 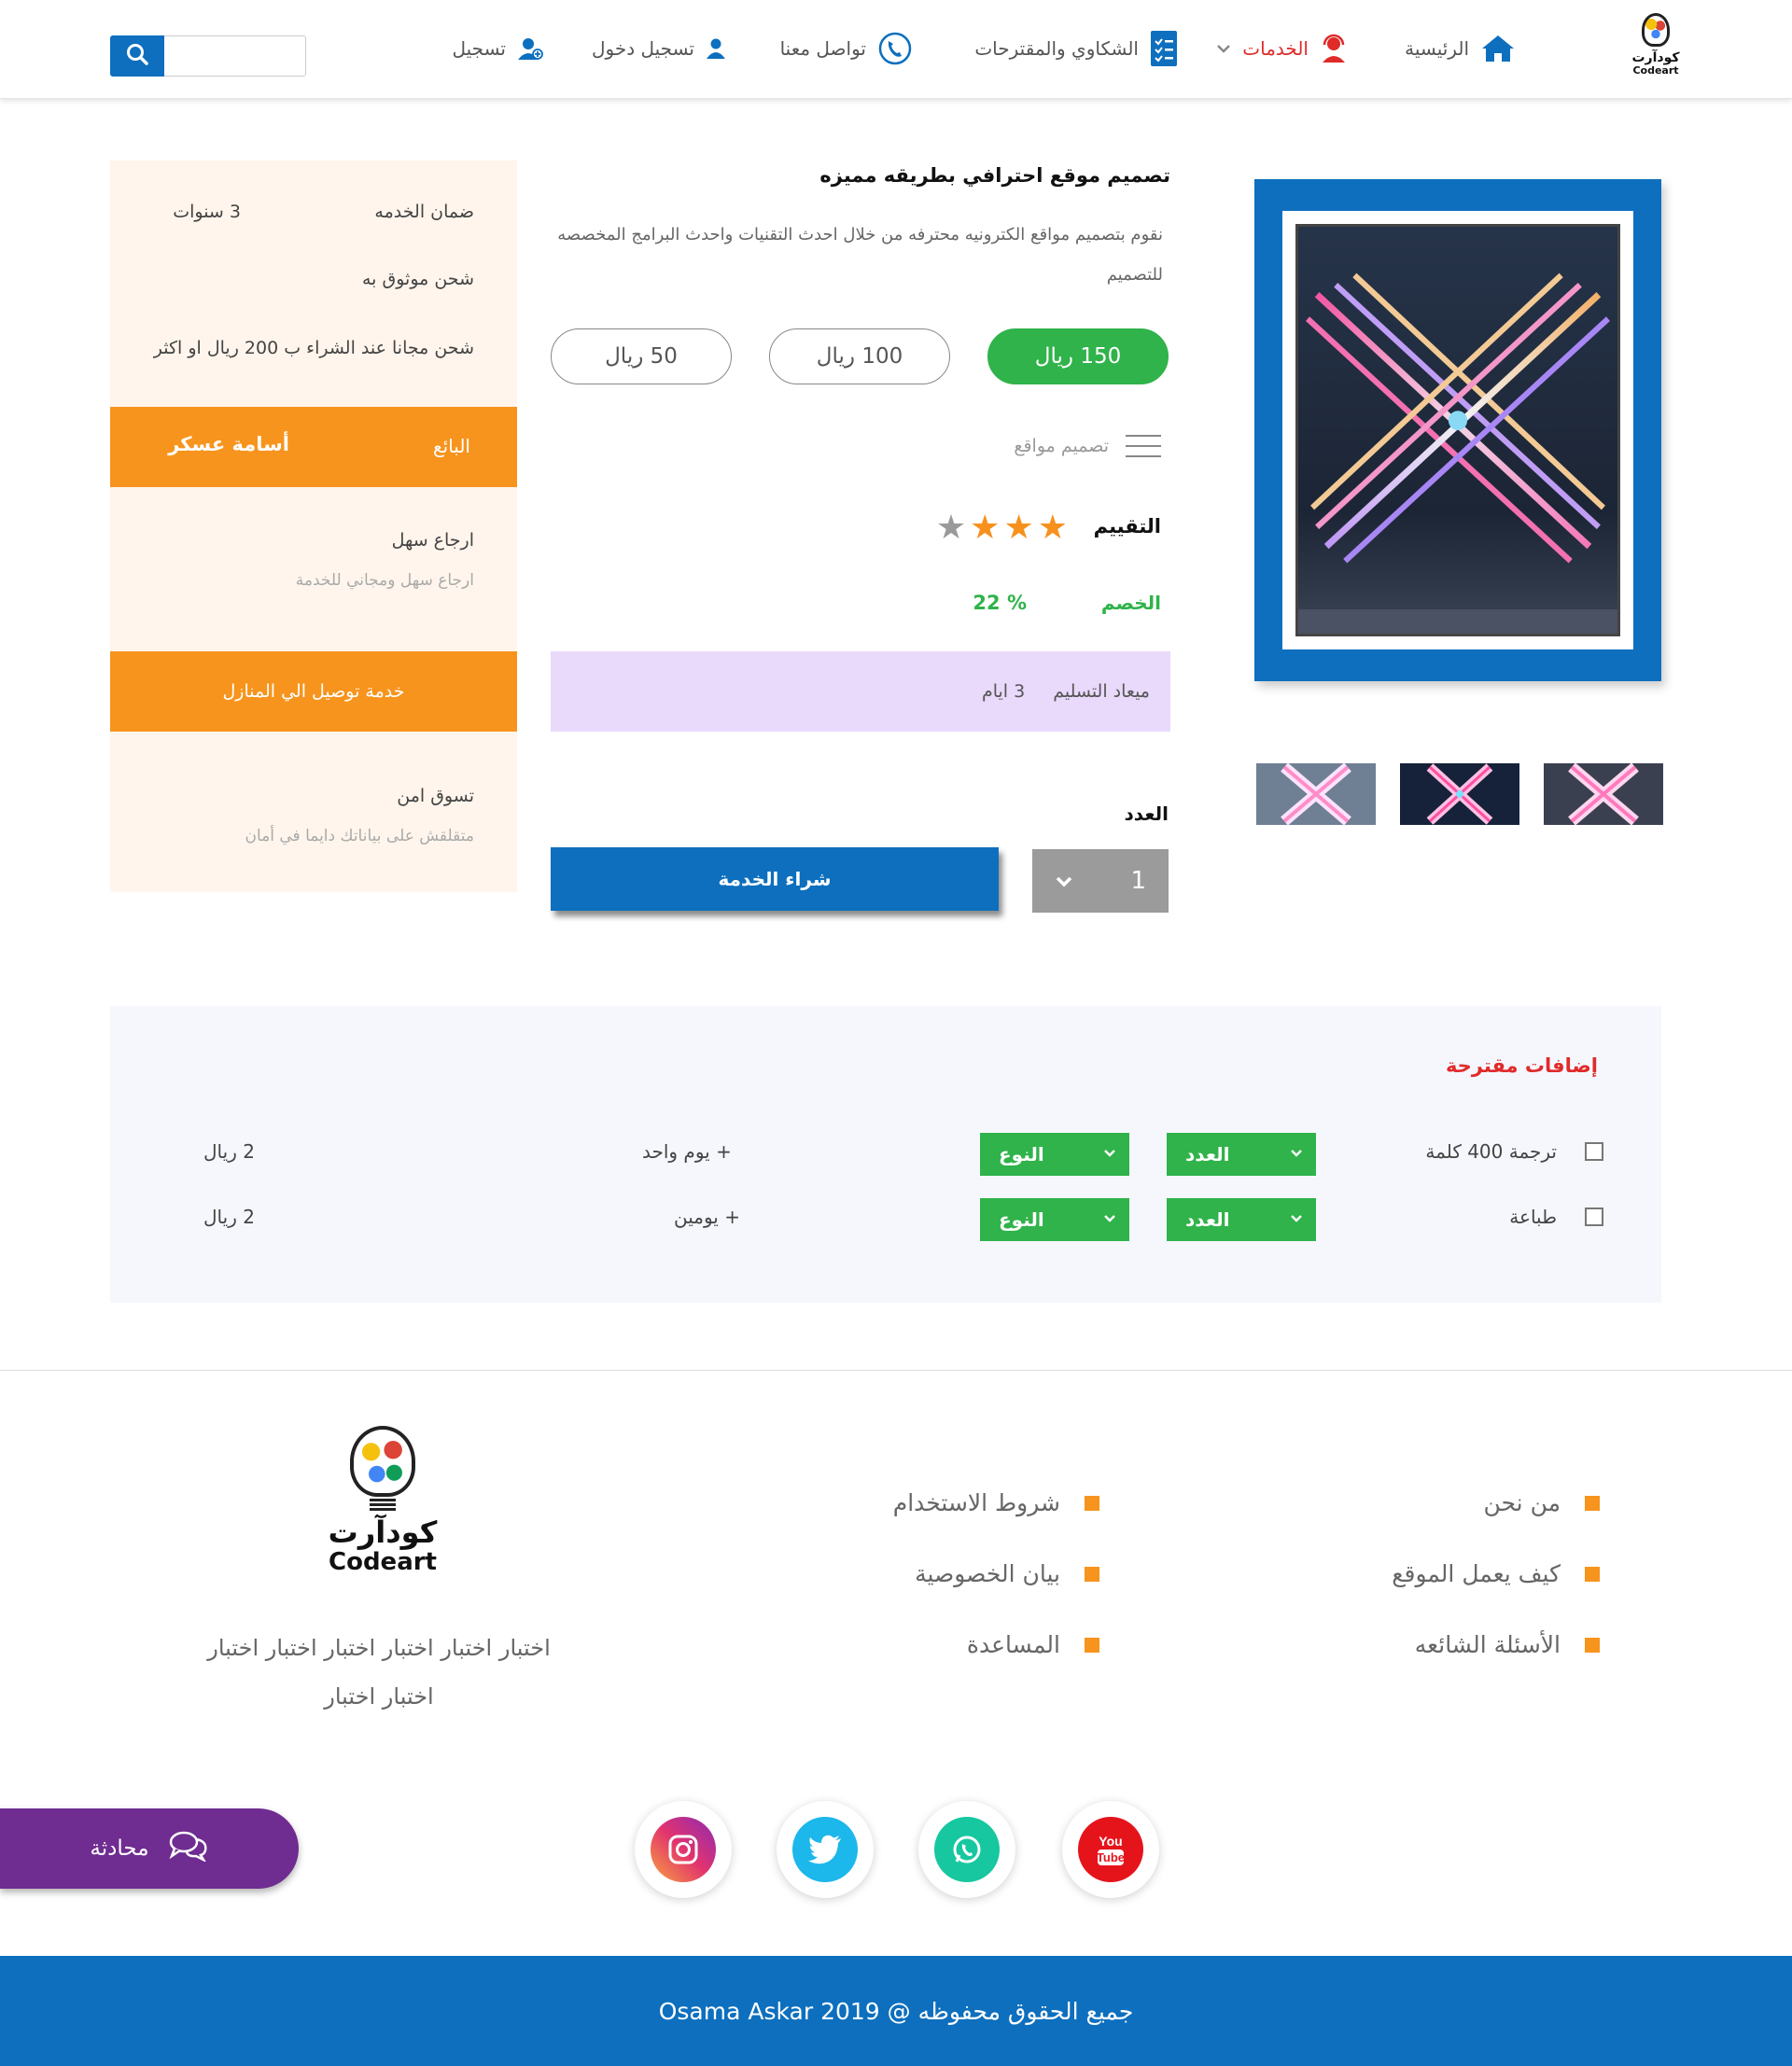 What do you see at coordinates (1498, 48) in the screenshot?
I see `home-icon` at bounding box center [1498, 48].